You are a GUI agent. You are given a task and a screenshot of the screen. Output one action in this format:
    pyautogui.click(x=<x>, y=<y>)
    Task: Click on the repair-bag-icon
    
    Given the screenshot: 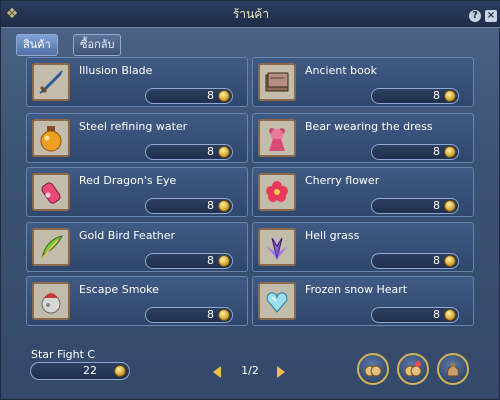 What is the action you would take?
    pyautogui.click(x=453, y=370)
    